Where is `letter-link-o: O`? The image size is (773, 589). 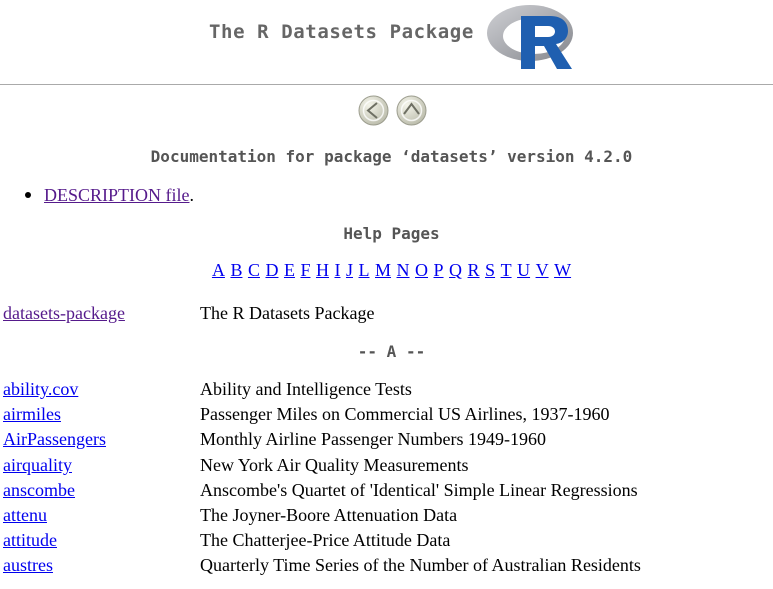 letter-link-o: O is located at coordinates (421, 270).